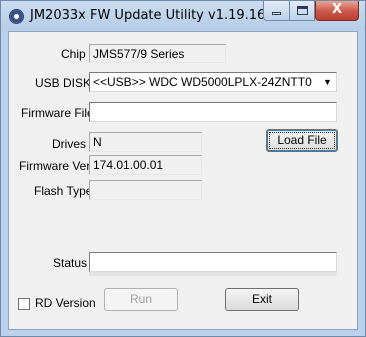  Describe the element at coordinates (63, 83) in the screenshot. I see `usb-disk-label: USB DISK` at that location.